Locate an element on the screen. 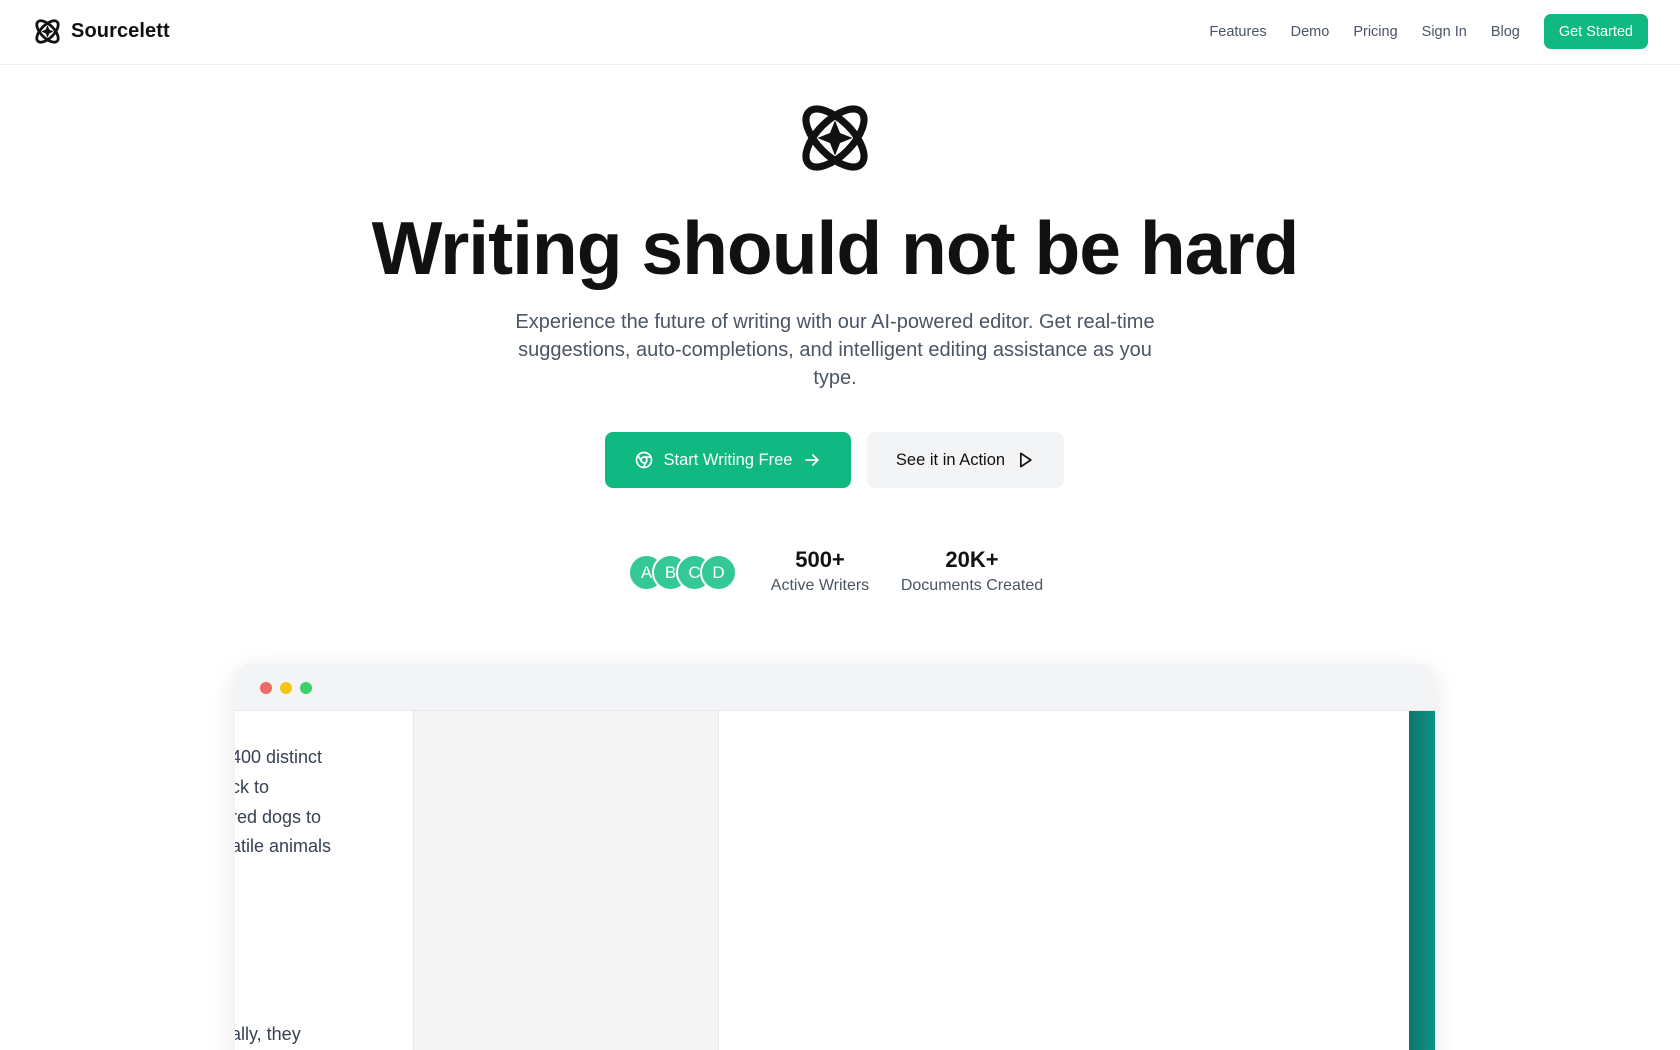 The width and height of the screenshot is (1680, 1050). writer-avatars: A B C D is located at coordinates (683, 572).